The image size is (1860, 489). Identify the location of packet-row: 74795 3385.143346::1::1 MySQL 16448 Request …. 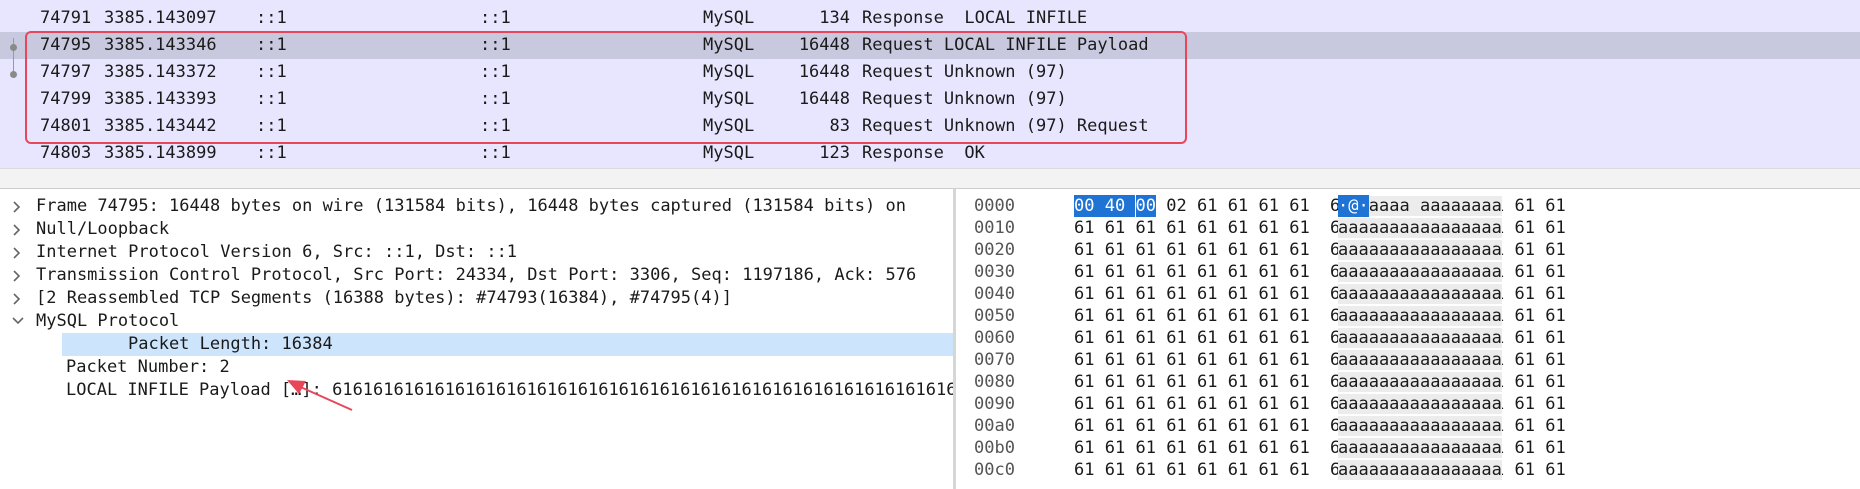
(930, 45).